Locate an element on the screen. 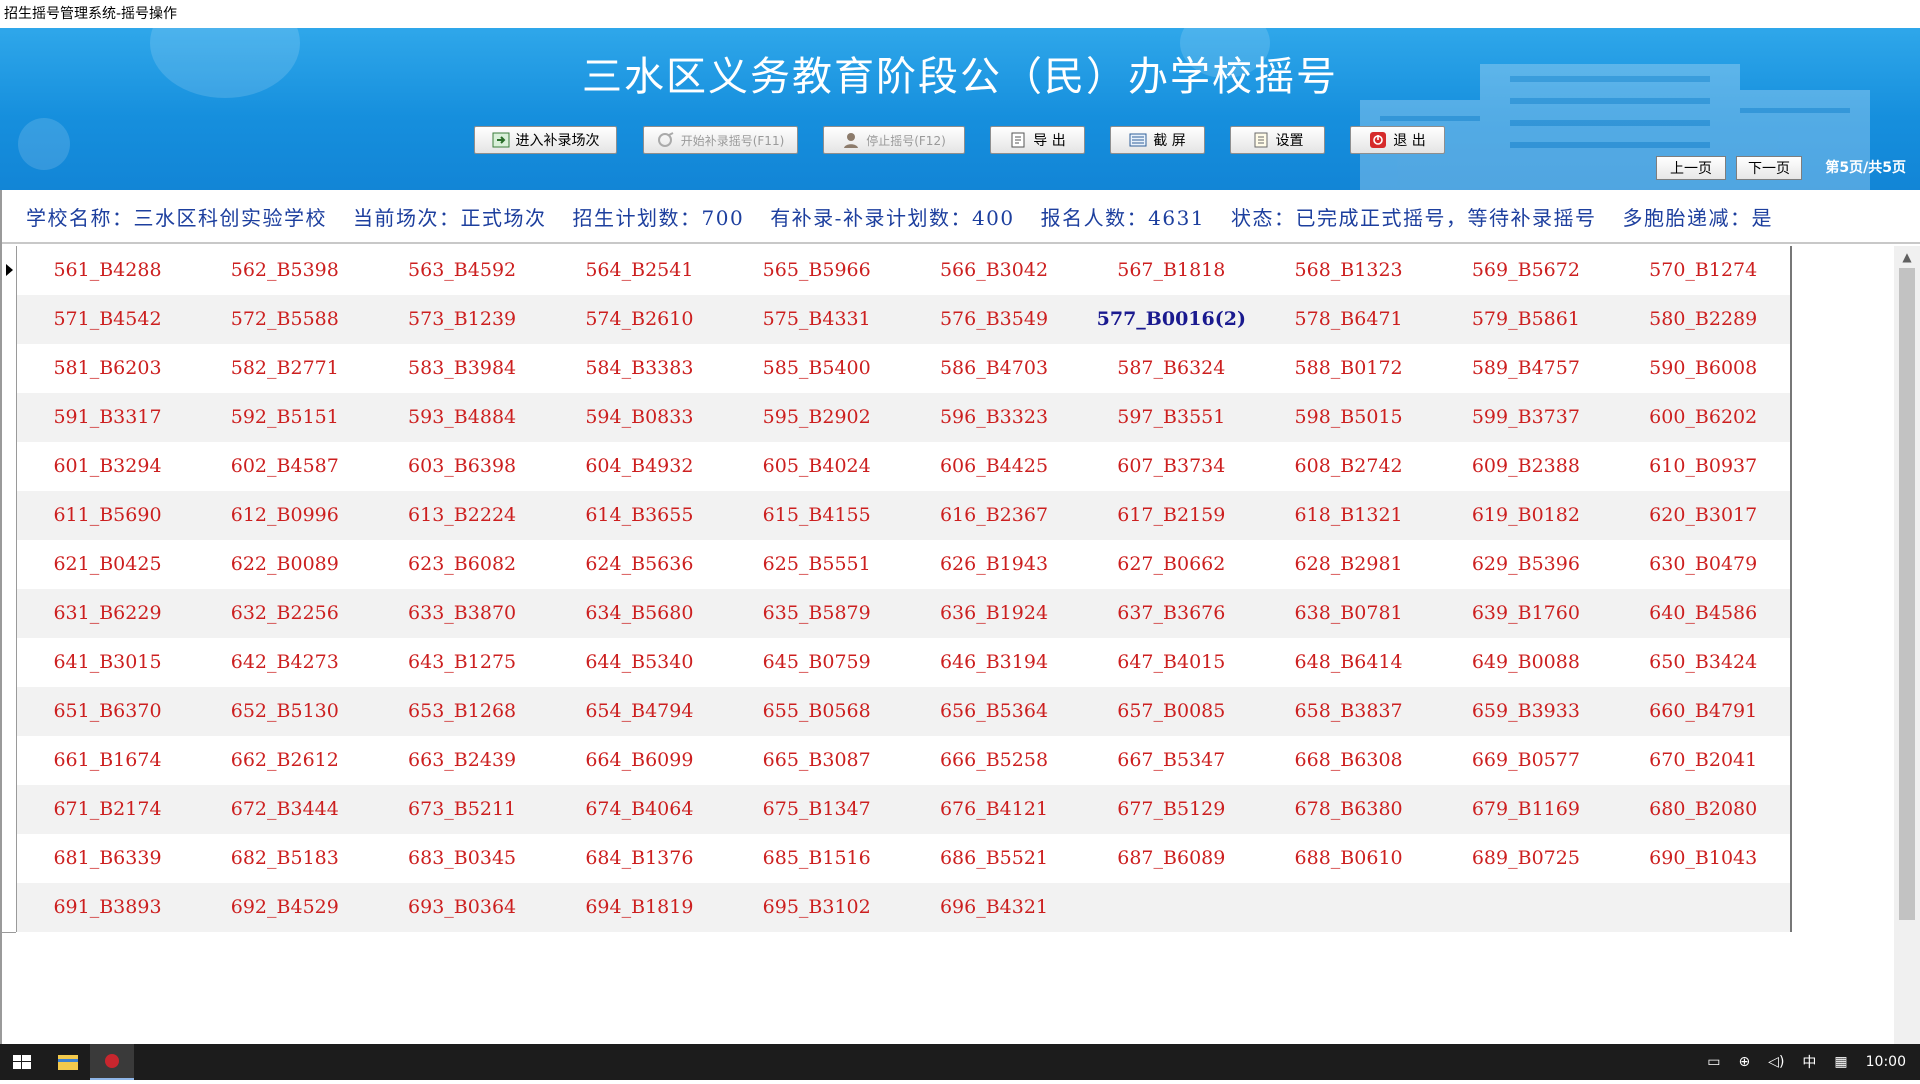 The width and height of the screenshot is (1920, 1084). grid-cell: 638_B0781 is located at coordinates (1348, 613).